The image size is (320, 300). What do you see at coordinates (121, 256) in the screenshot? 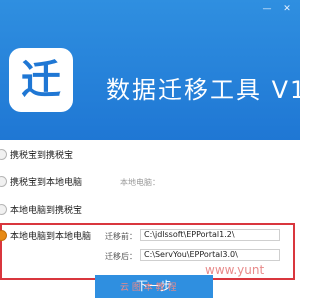
I see `after-label: 迁移后：` at bounding box center [121, 256].